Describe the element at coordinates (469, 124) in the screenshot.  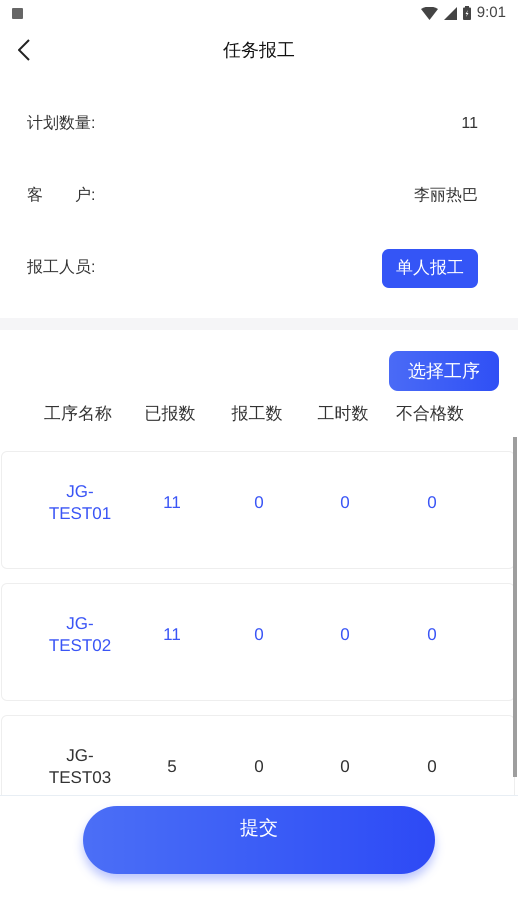
I see `field-value: 11` at that location.